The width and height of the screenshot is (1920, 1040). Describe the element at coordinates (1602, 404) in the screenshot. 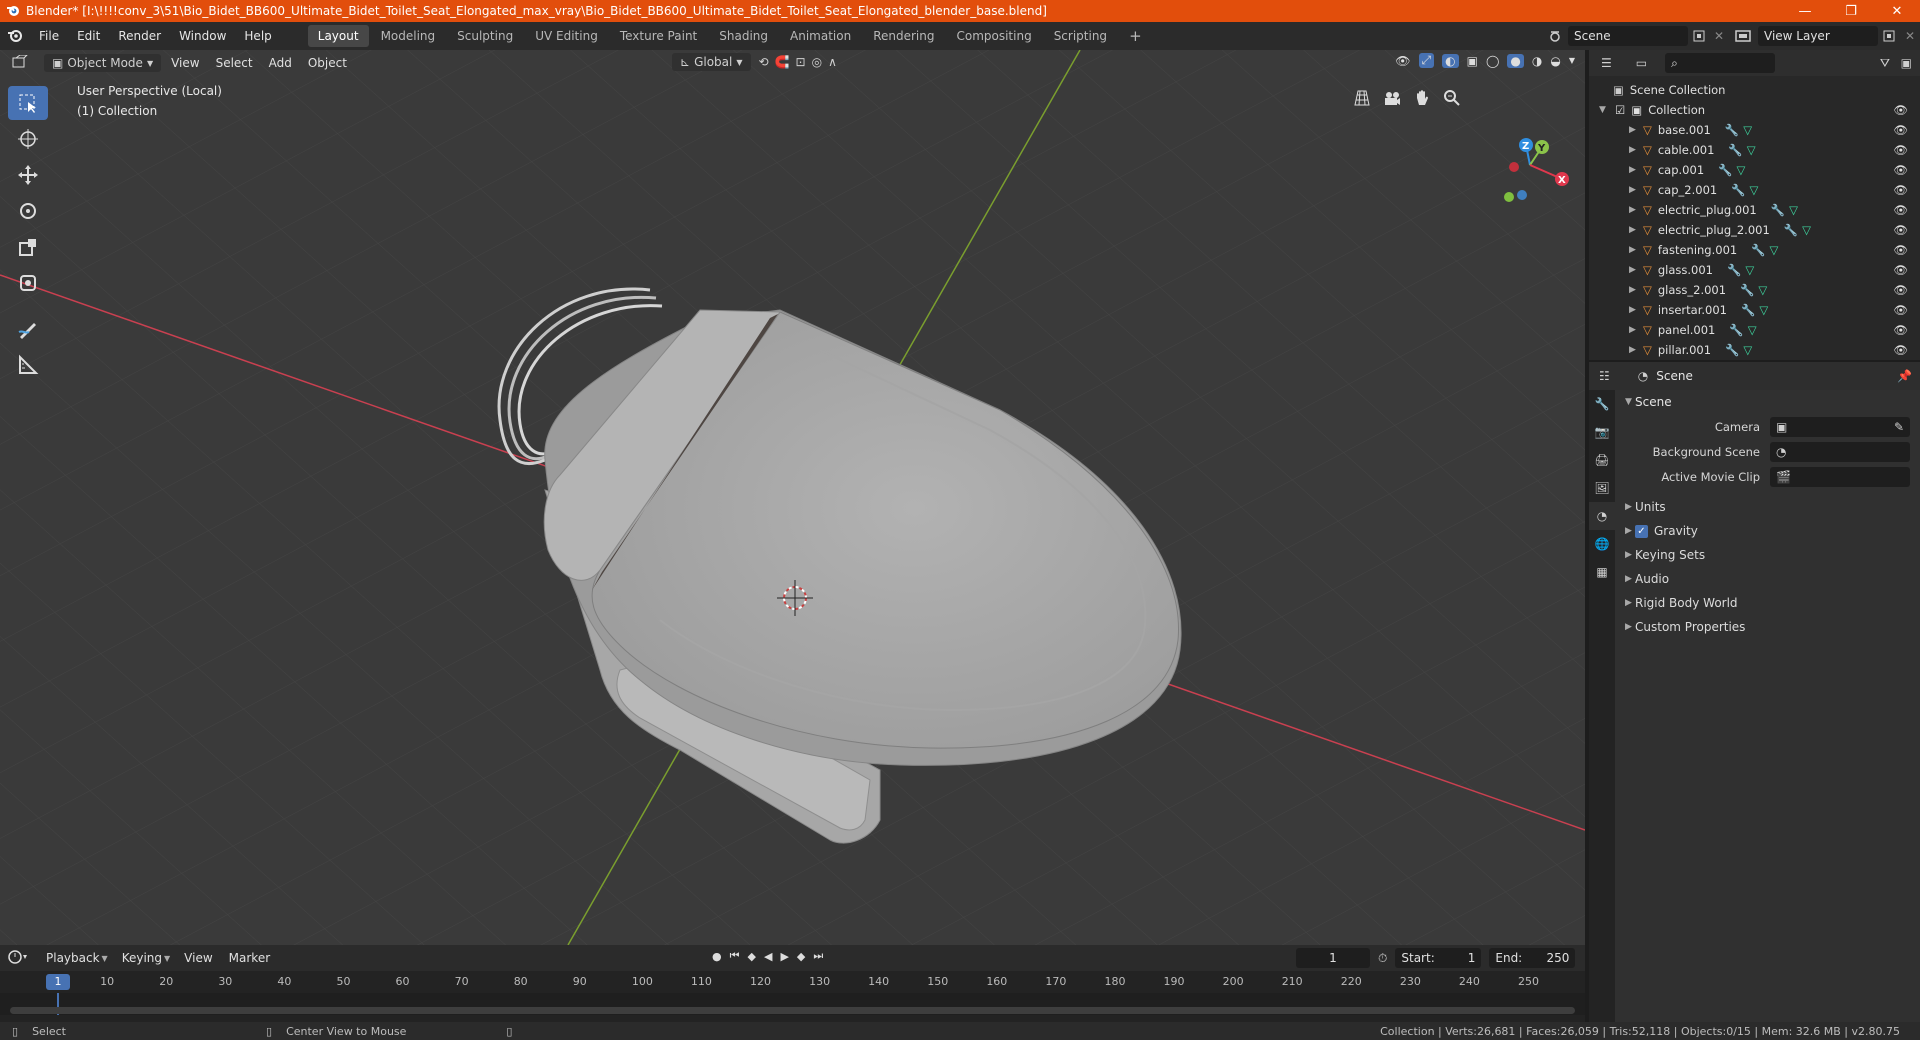

I see `tool-tab-icon: 🔧` at that location.